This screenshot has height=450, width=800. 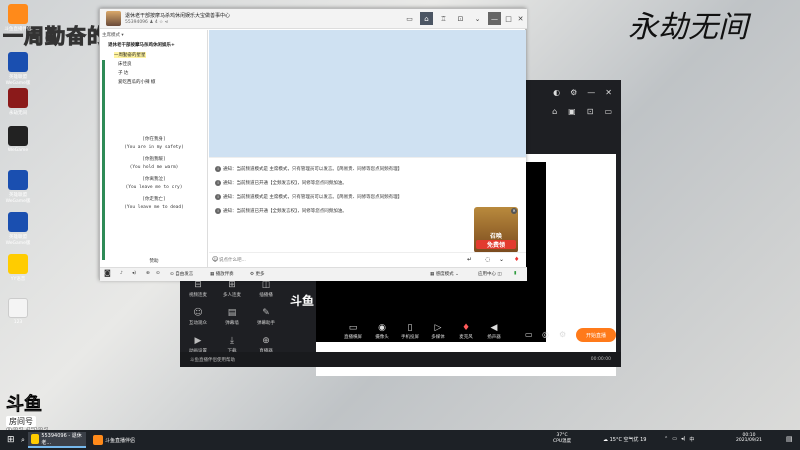 I want to click on chevron-up-icon: ⌃, so click(x=666, y=439).